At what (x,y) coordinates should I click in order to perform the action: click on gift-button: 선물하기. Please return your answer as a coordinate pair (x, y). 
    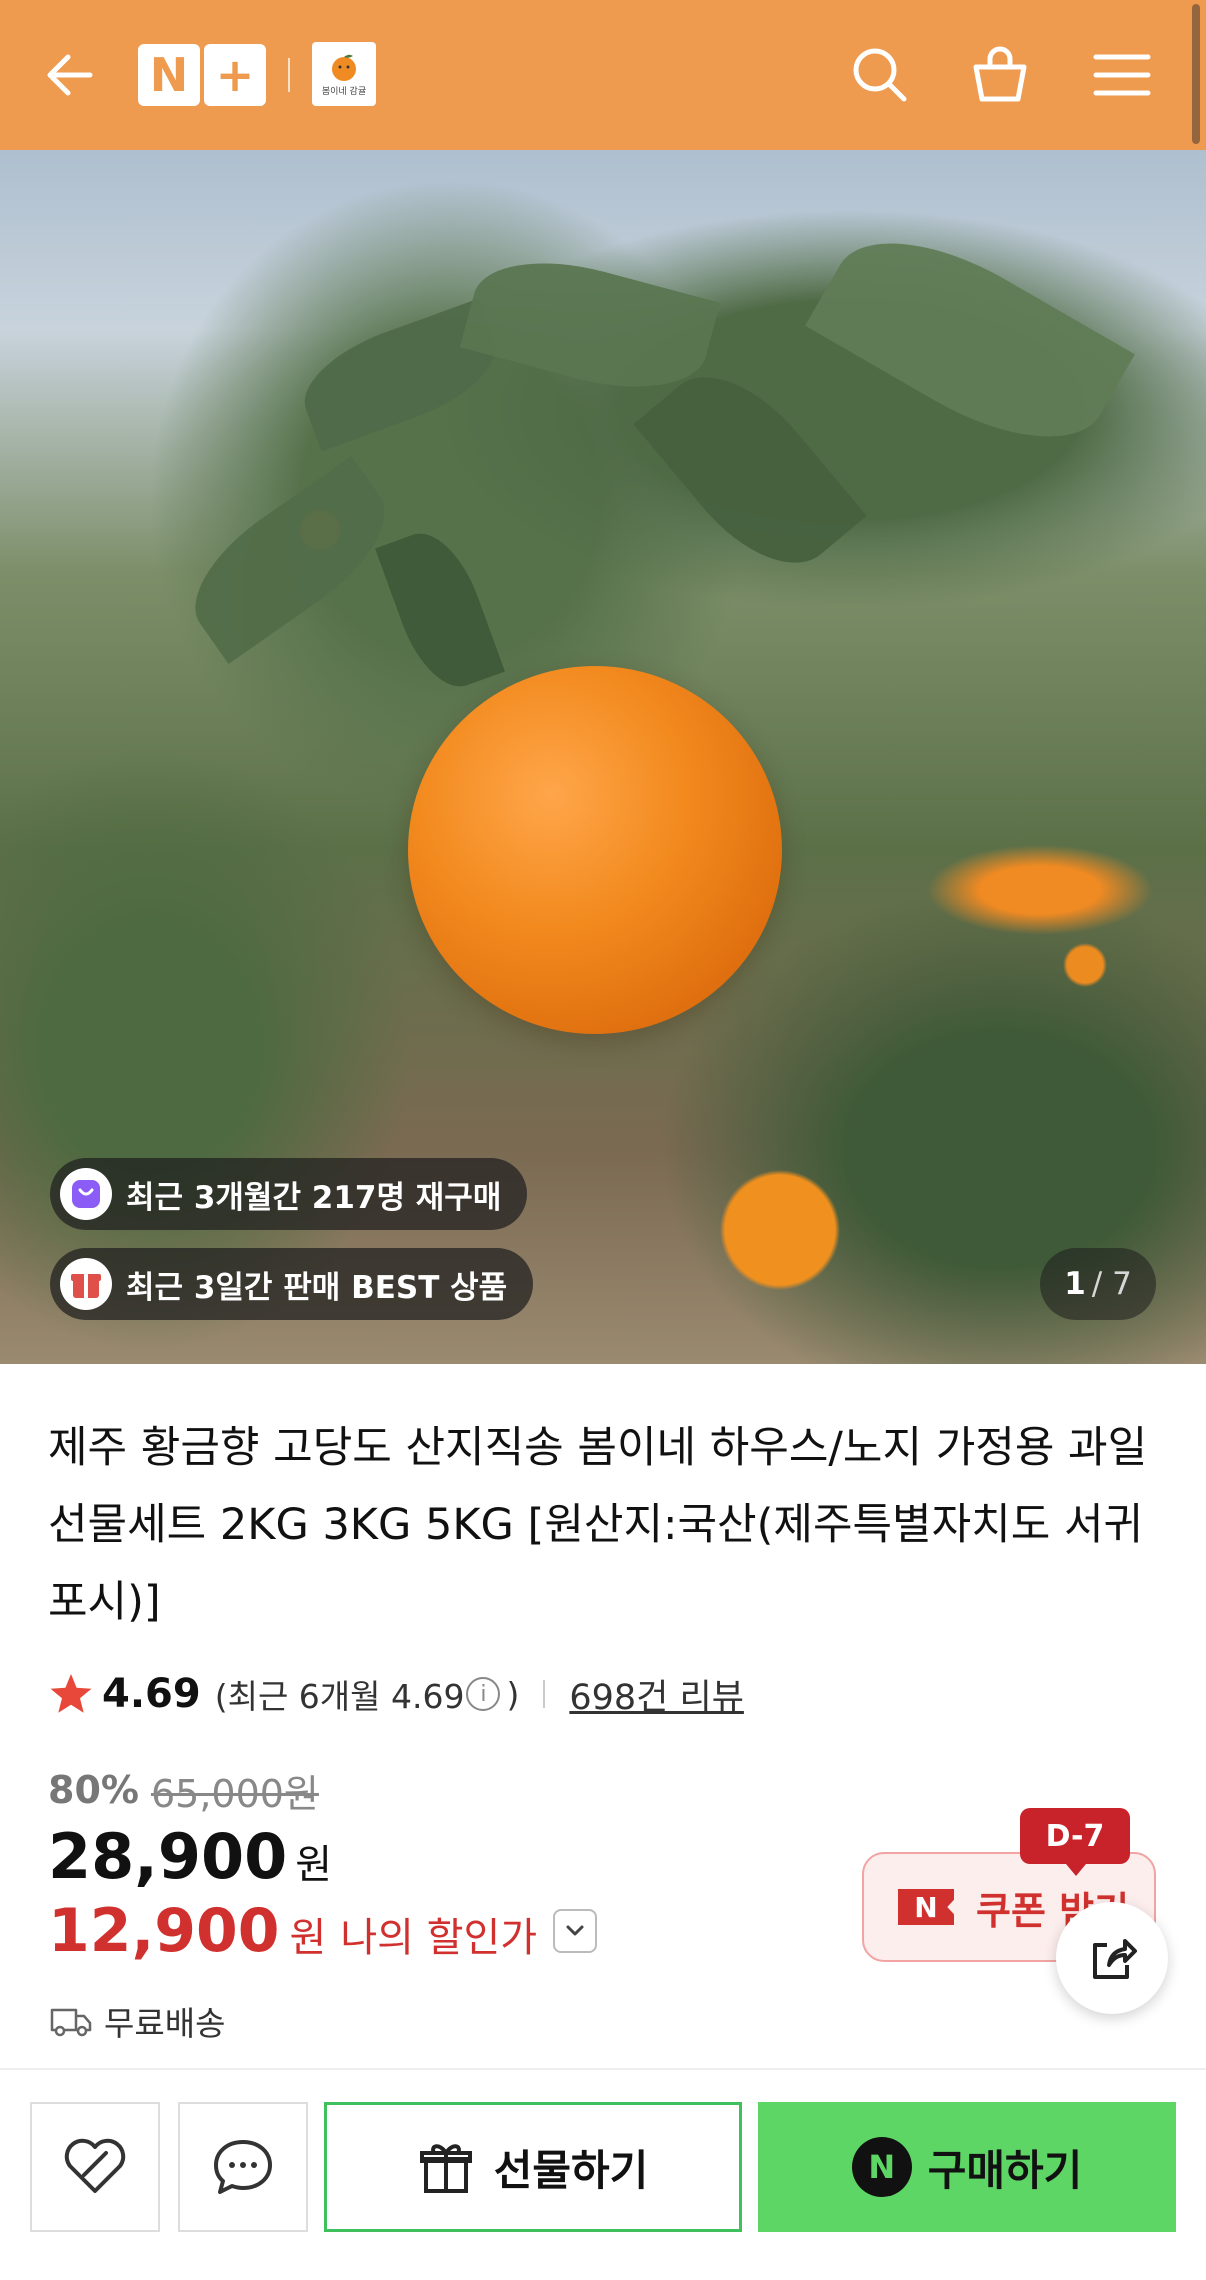
    Looking at the image, I should click on (533, 2167).